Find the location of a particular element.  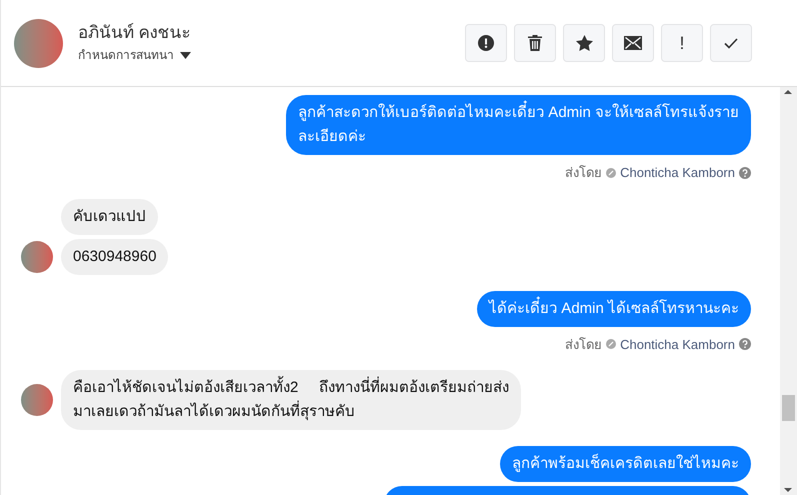

star-icon is located at coordinates (584, 43).